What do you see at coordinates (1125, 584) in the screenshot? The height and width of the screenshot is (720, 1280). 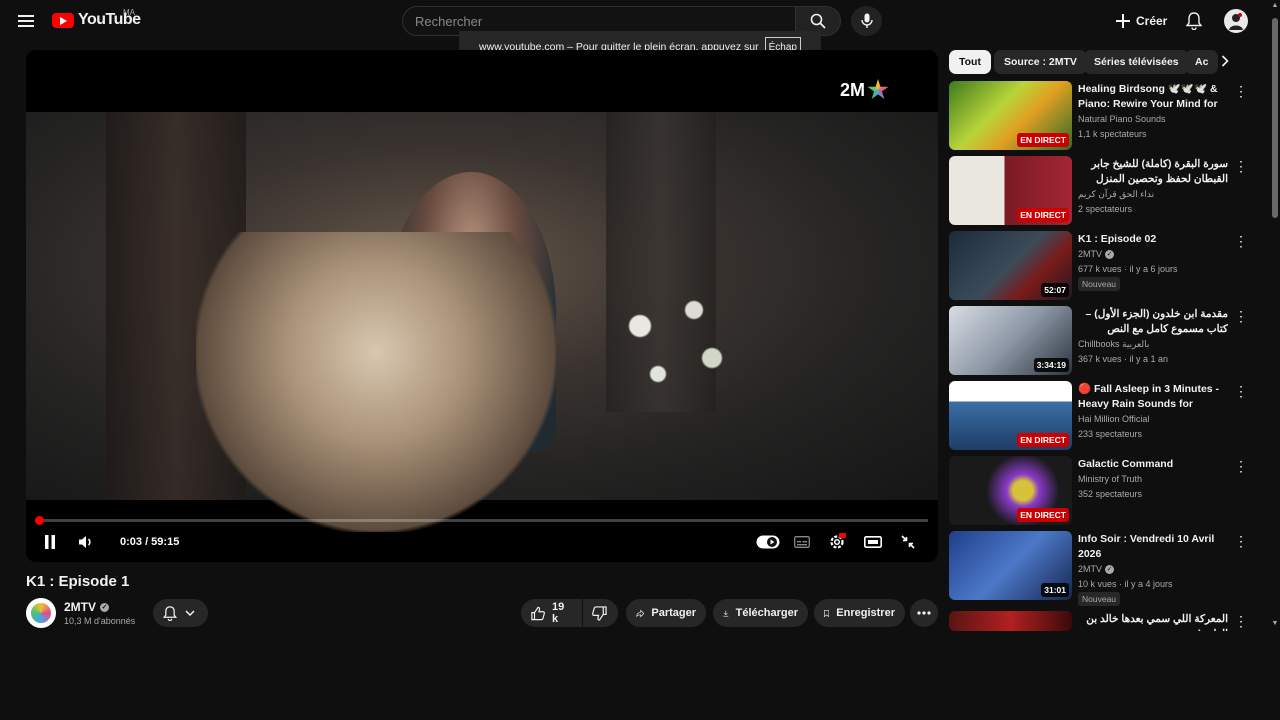 I see `recommendation-meta: 10 k vues · il y a 4 jours` at bounding box center [1125, 584].